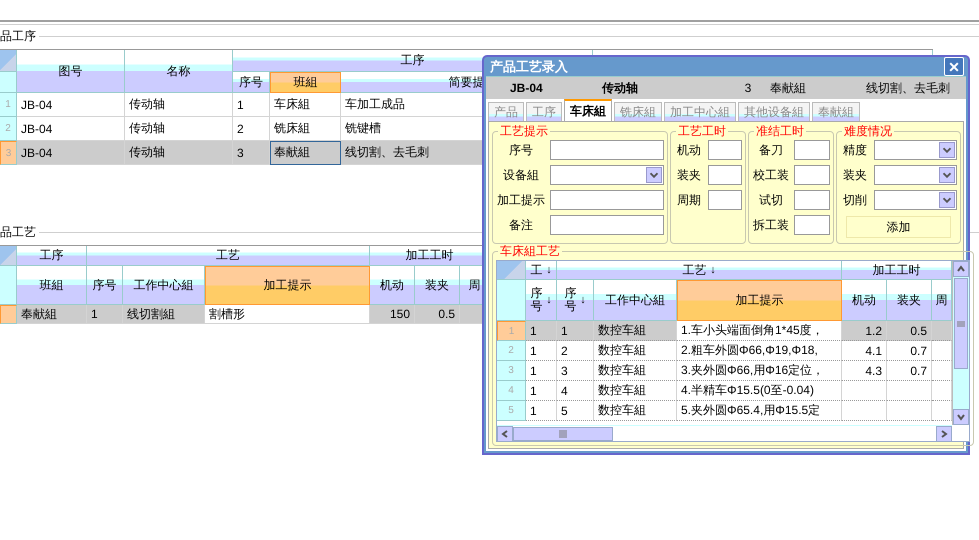 The image size is (979, 540). I want to click on scroll-right-button, so click(944, 434).